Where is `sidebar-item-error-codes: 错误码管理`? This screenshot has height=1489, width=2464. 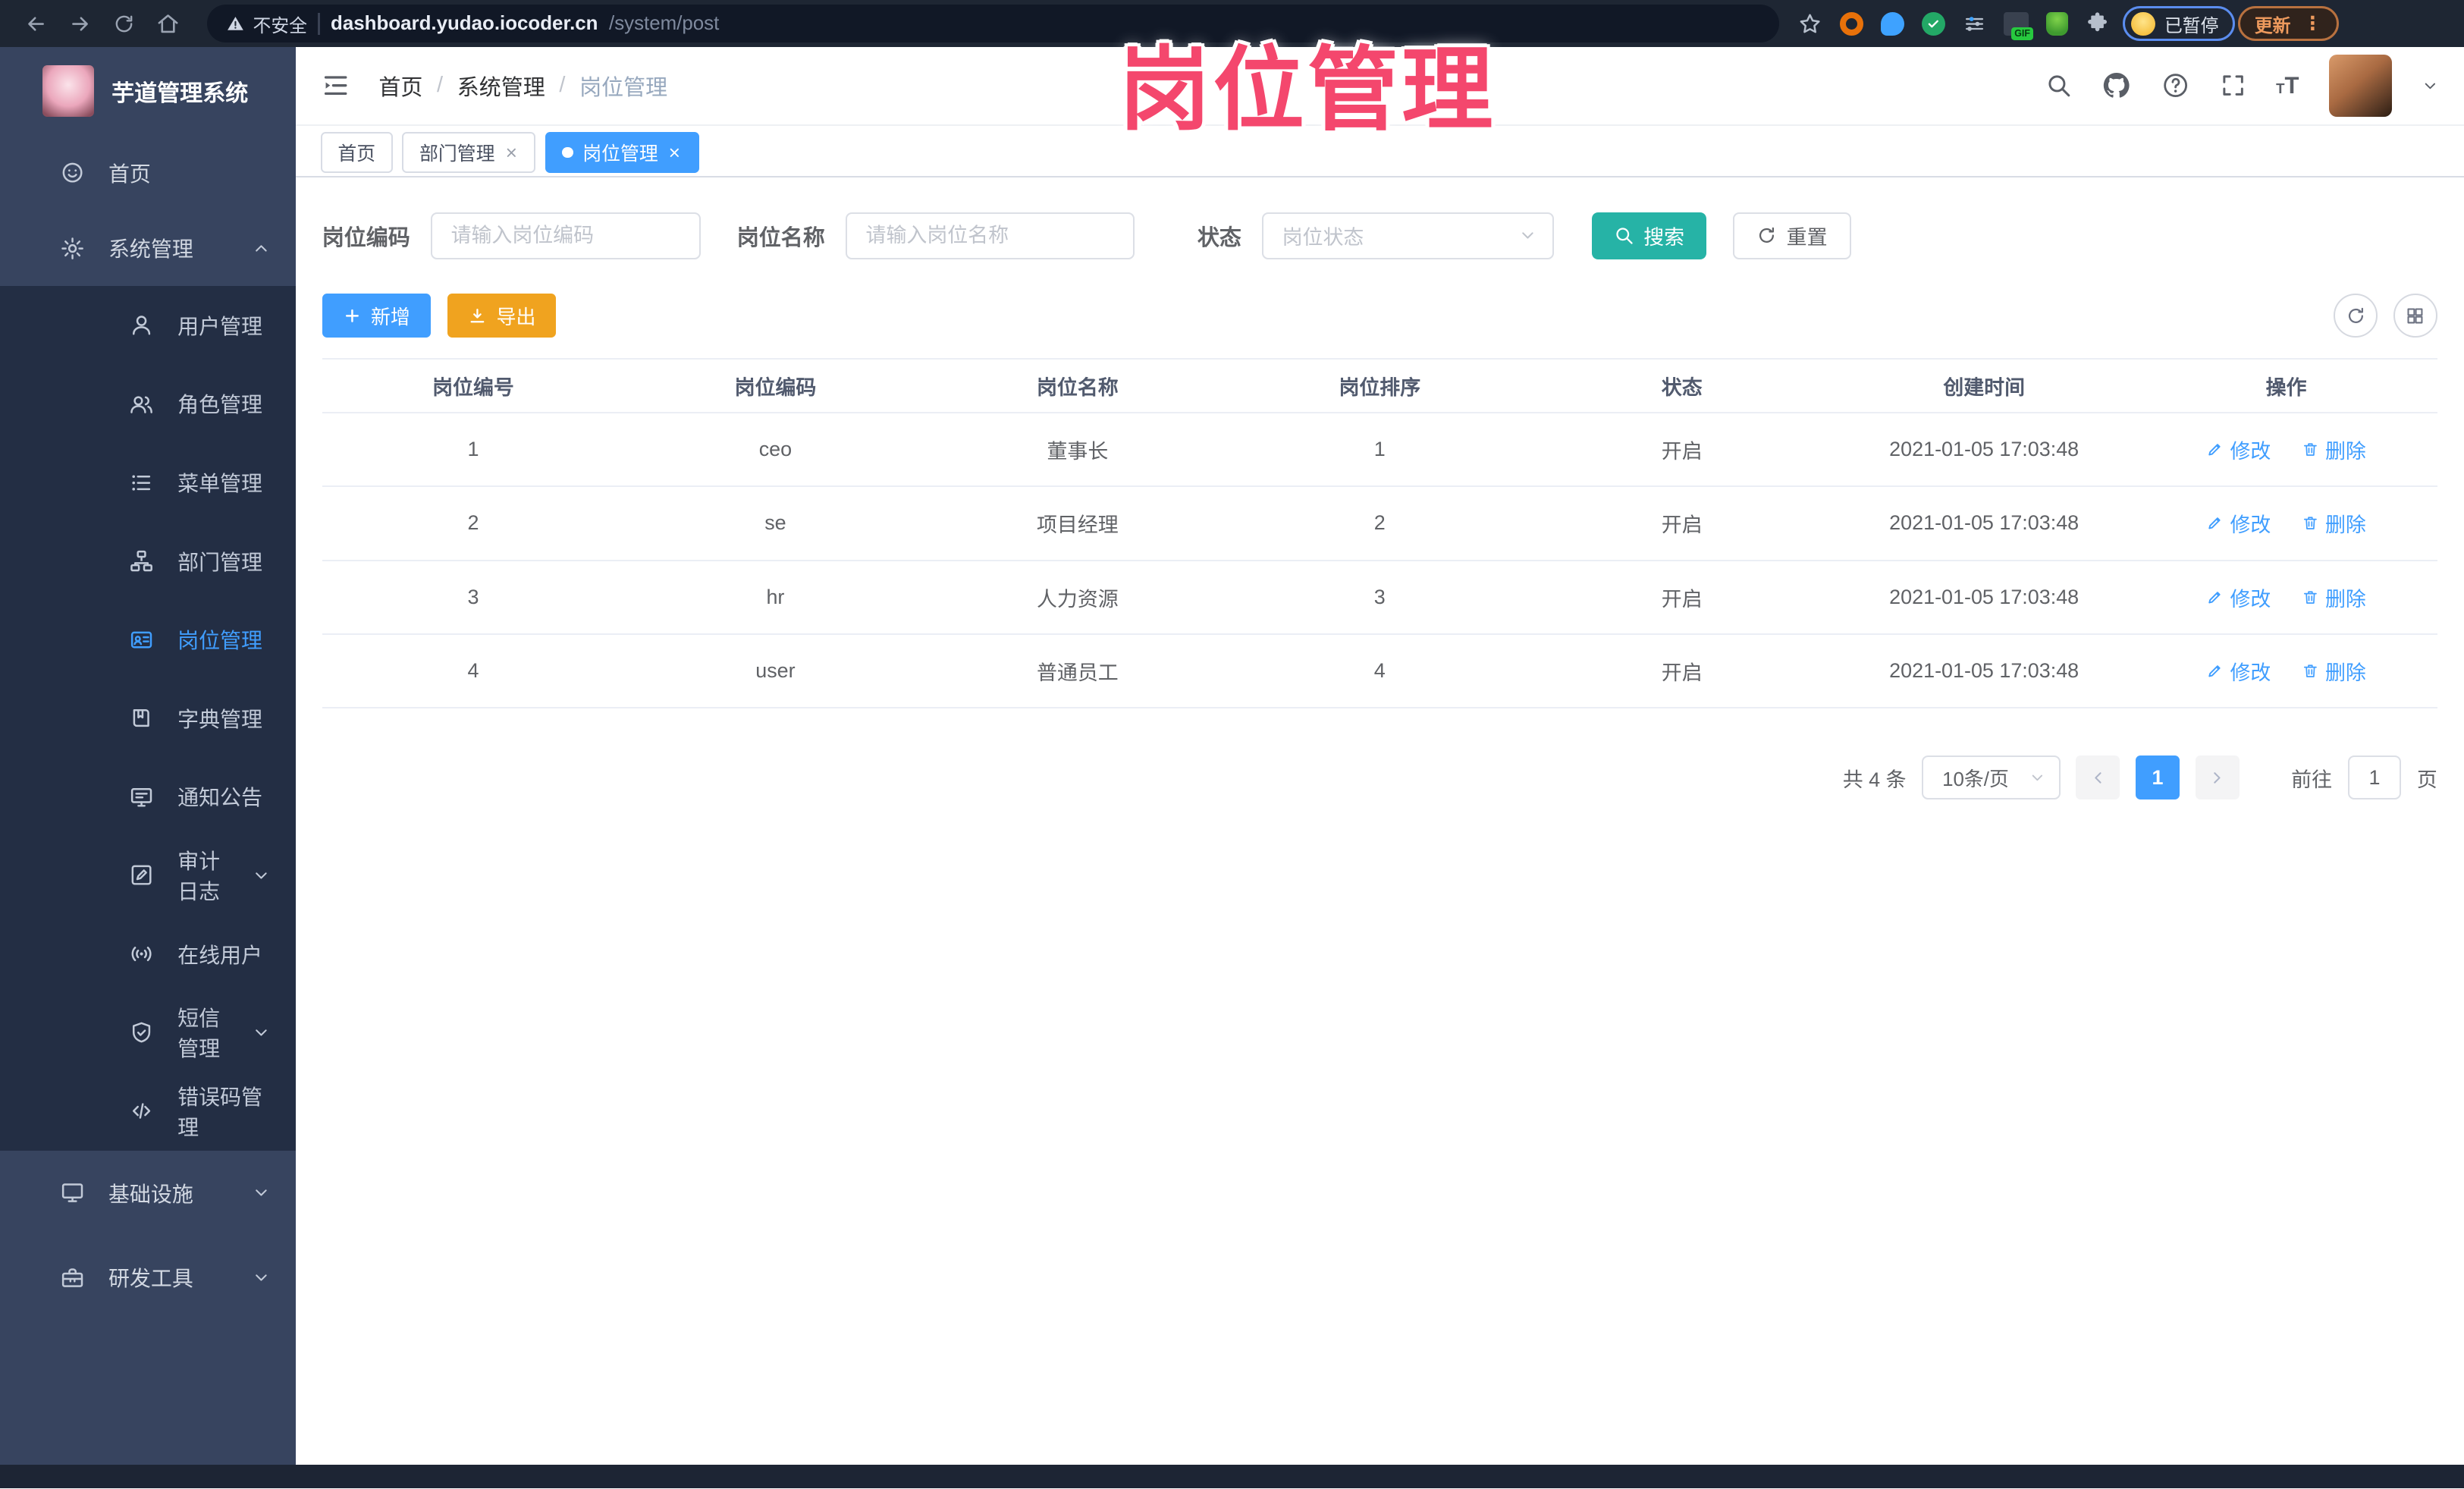
sidebar-item-error-codes: 错误码管理 is located at coordinates (148, 1111).